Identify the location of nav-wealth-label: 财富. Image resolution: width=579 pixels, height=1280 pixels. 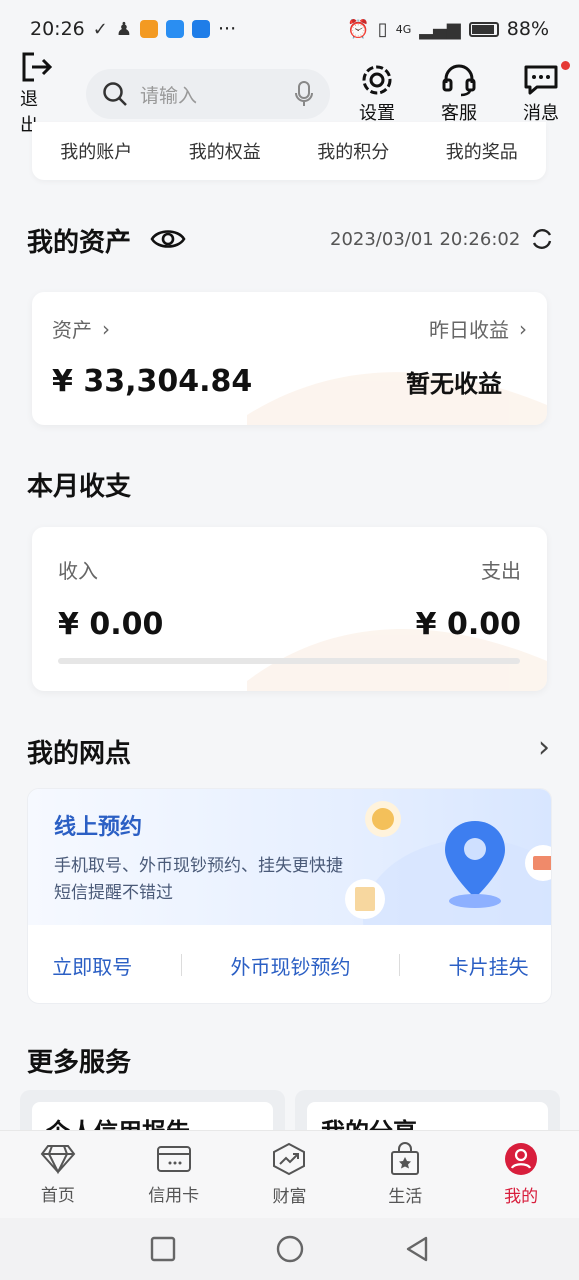
(289, 1197).